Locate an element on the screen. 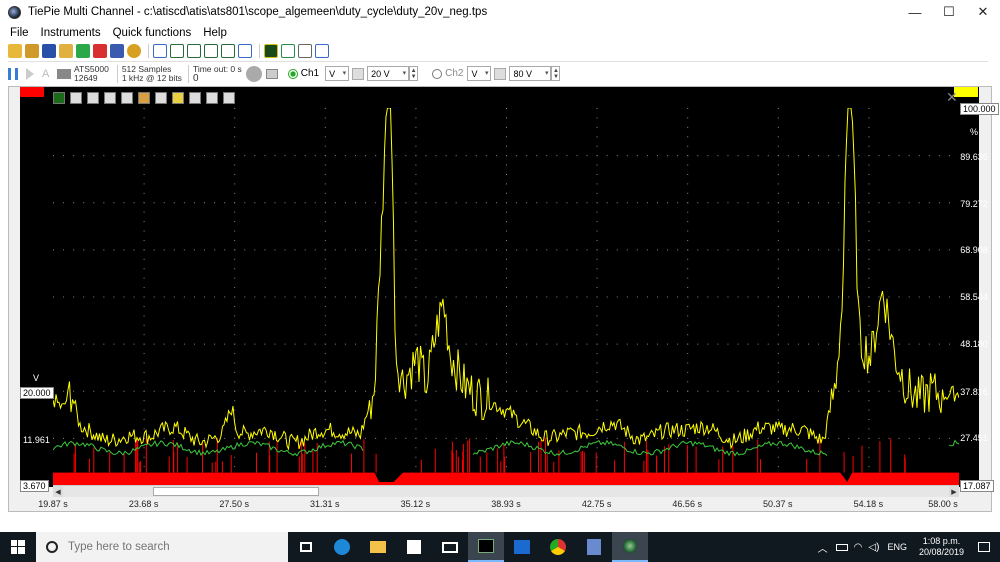 This screenshot has width=1000, height=562. trigger-settings-icon is located at coordinates (271, 73).